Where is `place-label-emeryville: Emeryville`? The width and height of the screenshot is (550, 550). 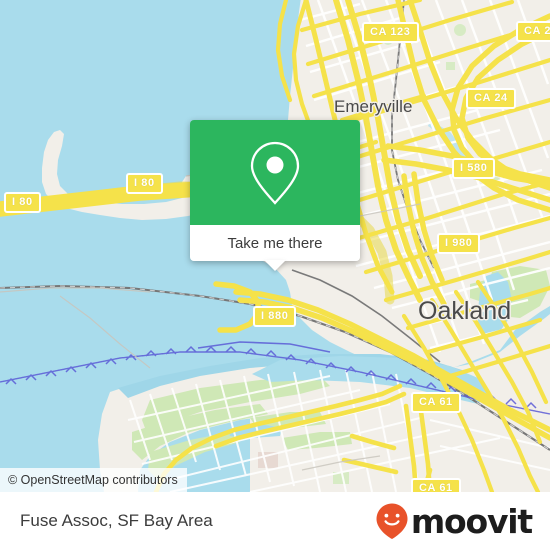
place-label-emeryville: Emeryville is located at coordinates (373, 106).